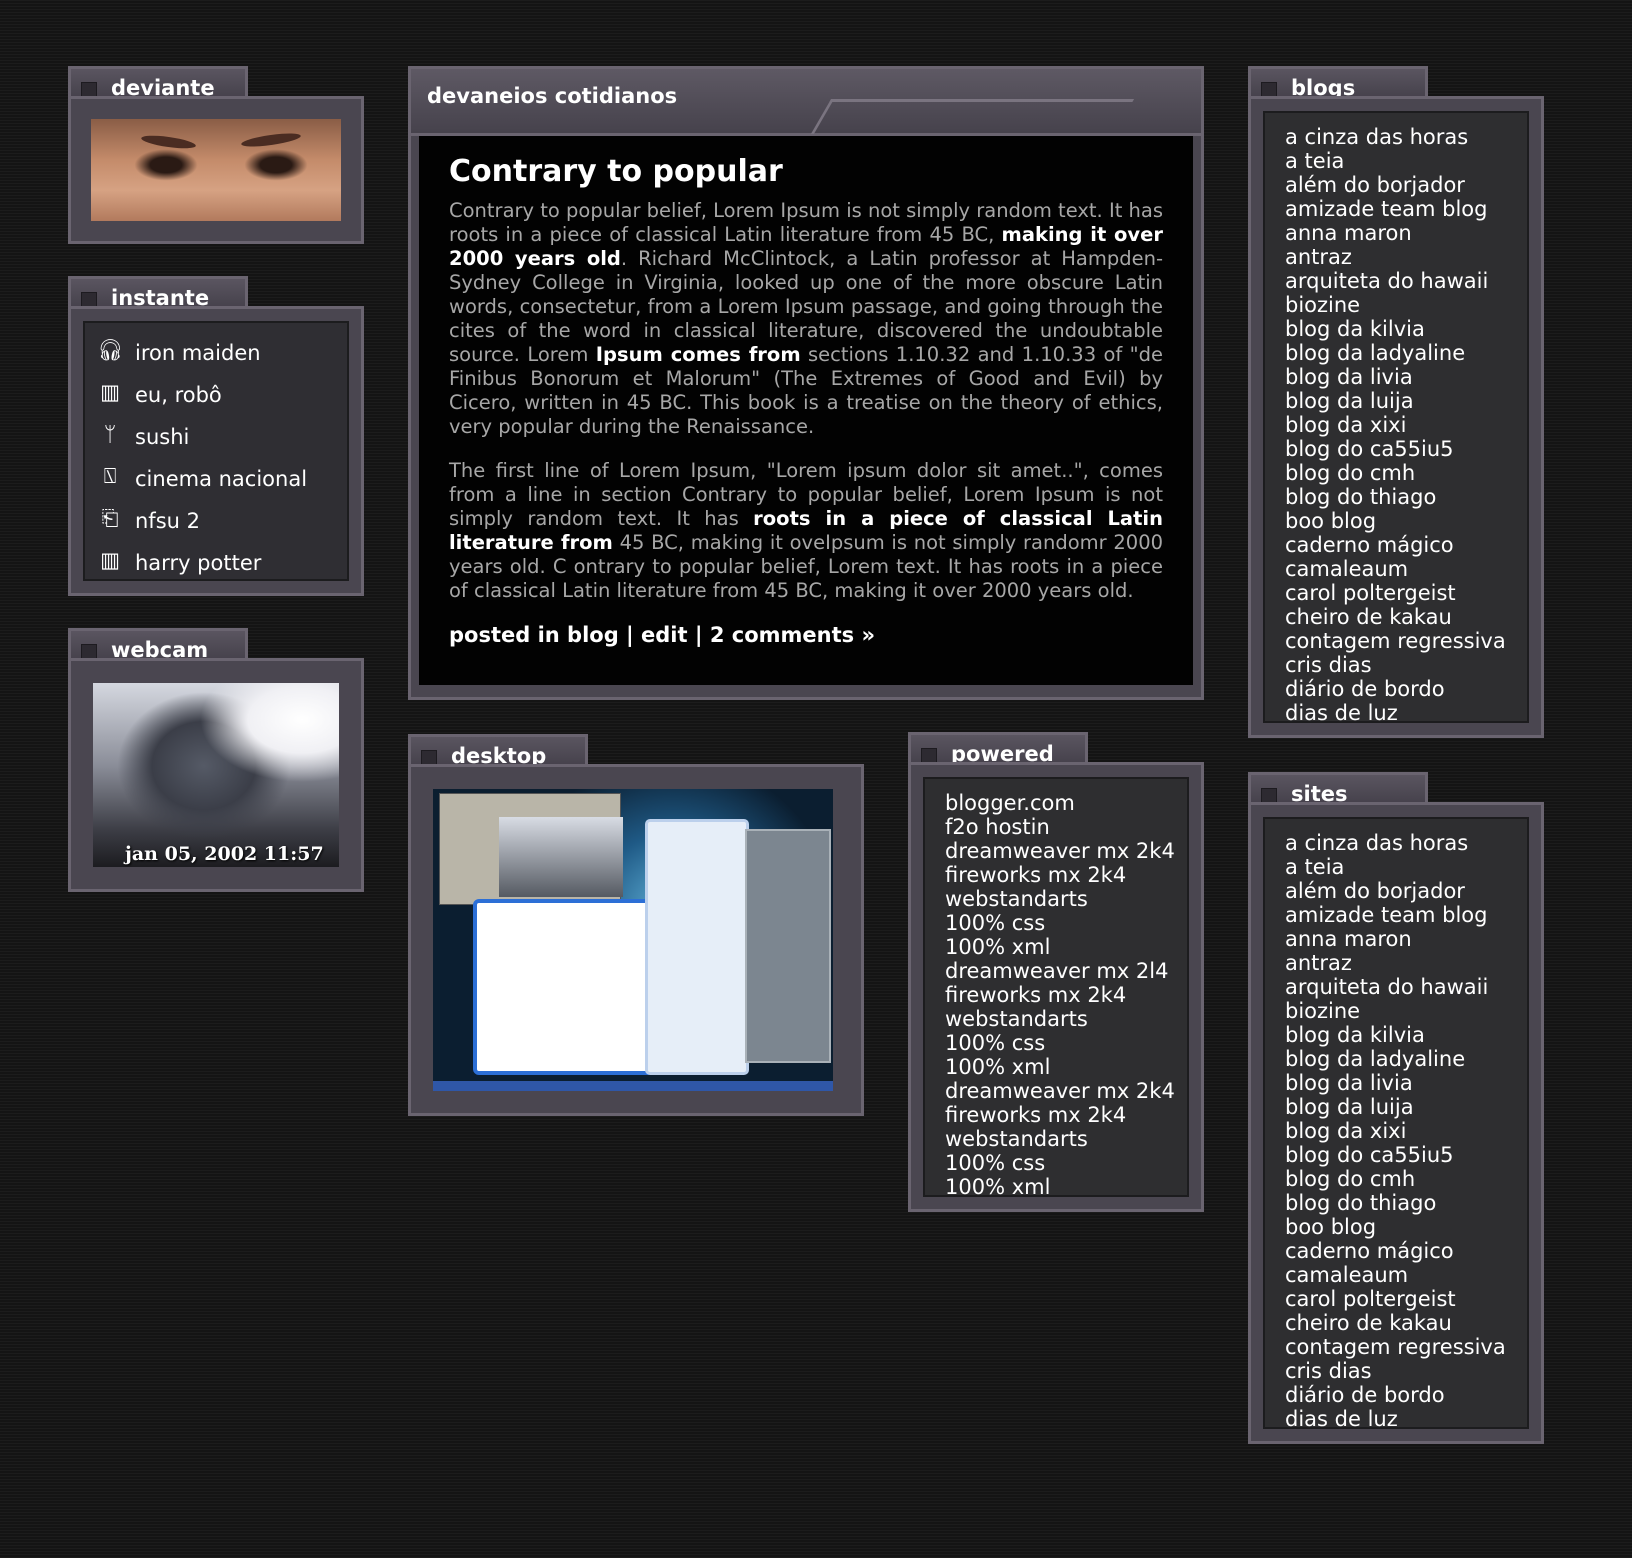 Image resolution: width=1632 pixels, height=1558 pixels. Describe the element at coordinates (1066, 971) in the screenshot. I see `list-item: dreamweaver mx 2l4` at that location.